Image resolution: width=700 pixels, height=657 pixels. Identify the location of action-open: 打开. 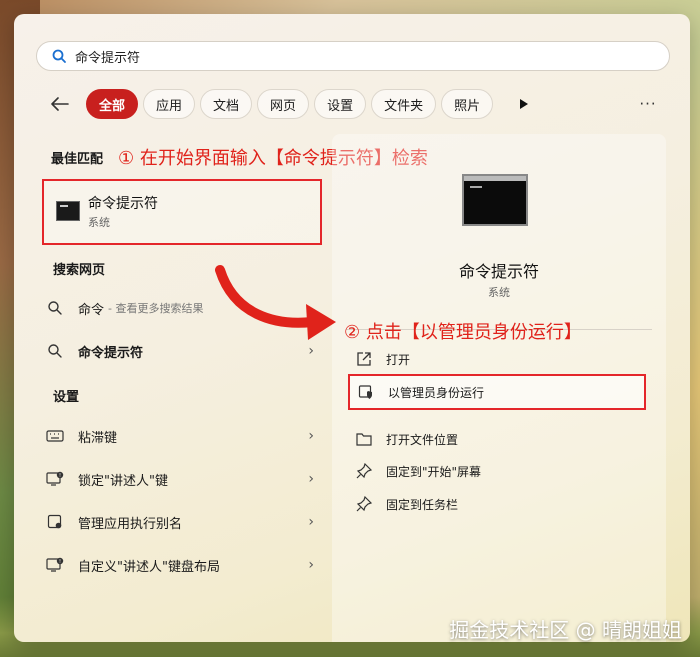
(502, 359).